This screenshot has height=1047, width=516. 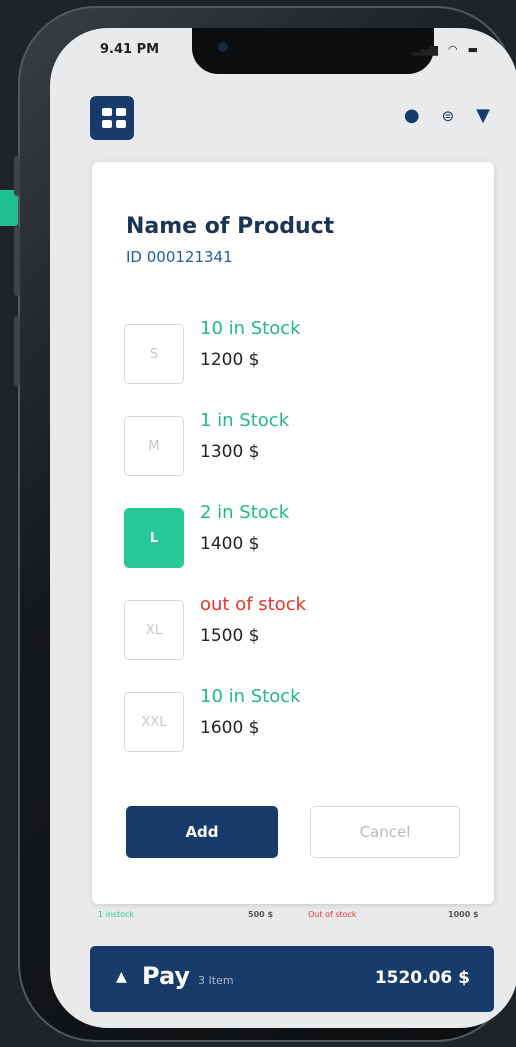 What do you see at coordinates (445, 49) in the screenshot?
I see `status-icons: ▂▄▆ ◠ ▬` at bounding box center [445, 49].